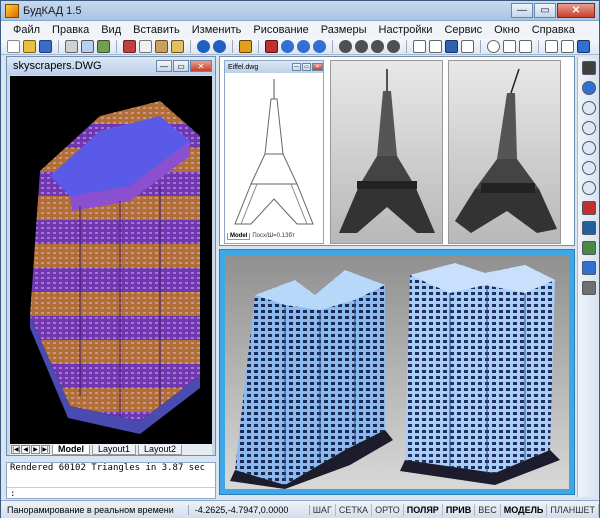 This screenshot has height=518, width=600. Describe the element at coordinates (201, 66) in the screenshot. I see `drawing-close-button: ✕` at that location.